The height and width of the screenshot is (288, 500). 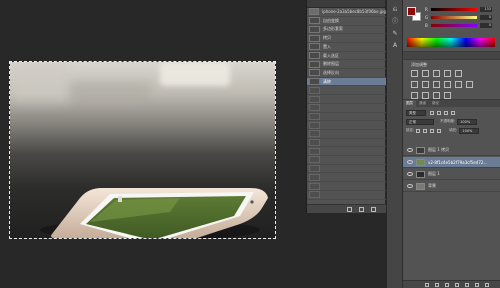 What do you see at coordinates (436, 84) in the screenshot?
I see `black-white-icon` at bounding box center [436, 84].